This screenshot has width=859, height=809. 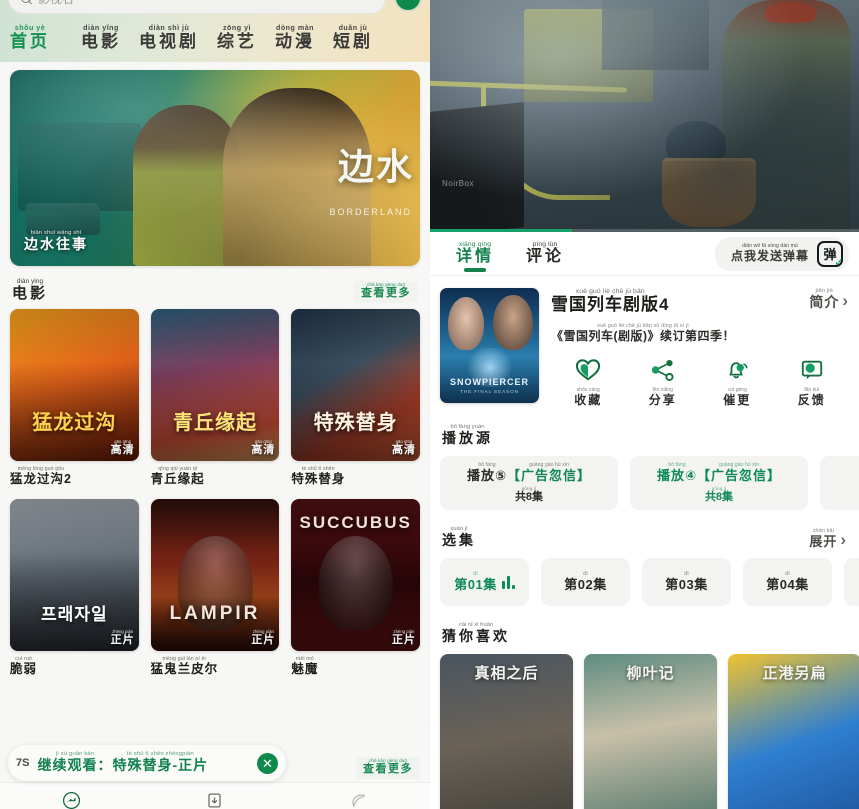 What do you see at coordinates (355, 575) in the screenshot?
I see `movie-poster: SUCCUBUS 正片zhèng piàn` at bounding box center [355, 575].